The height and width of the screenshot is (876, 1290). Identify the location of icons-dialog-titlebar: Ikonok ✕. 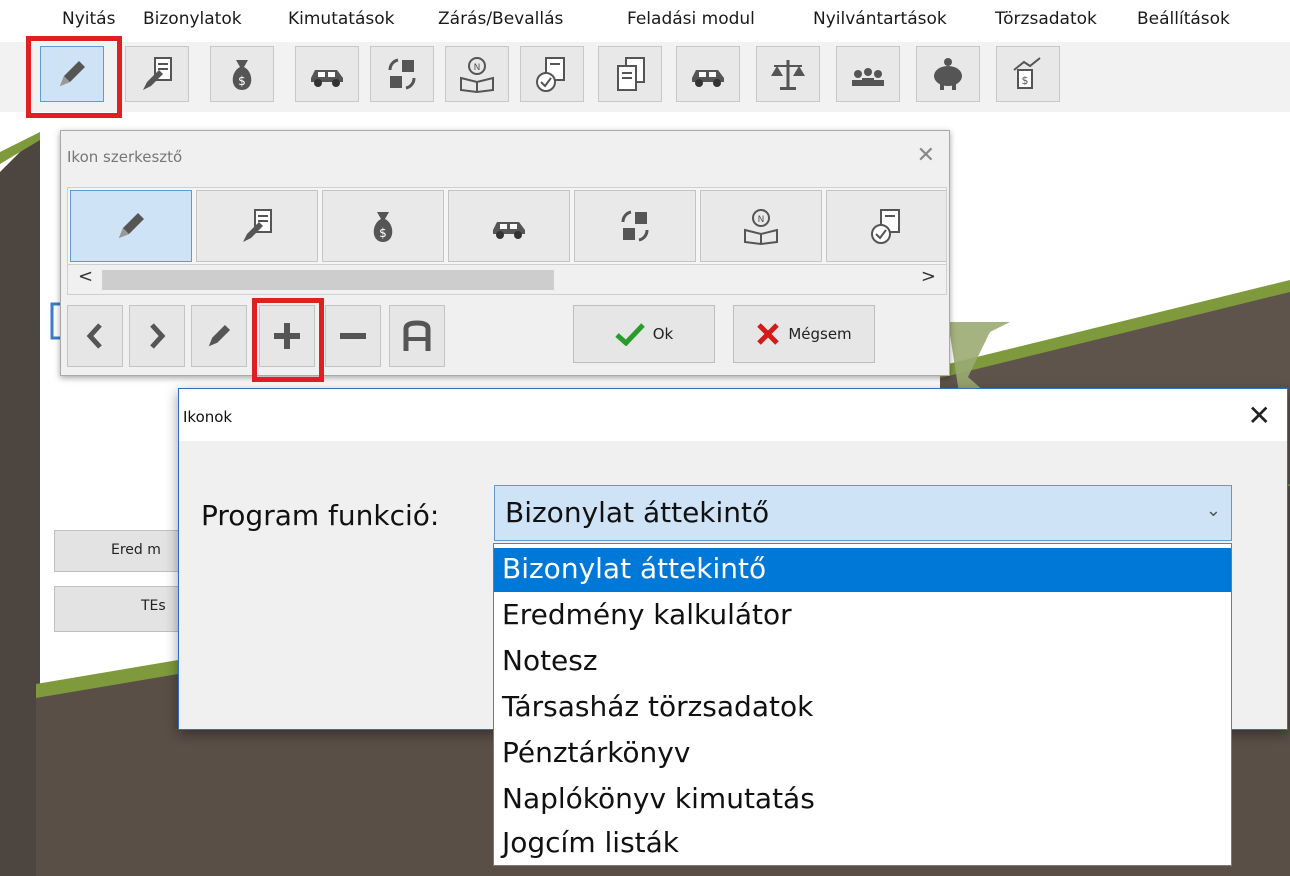
(733, 415).